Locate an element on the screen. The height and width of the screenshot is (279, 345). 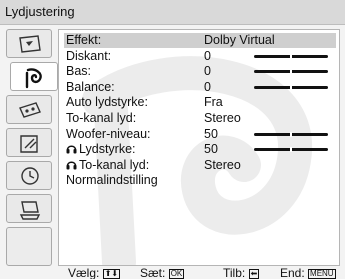
sidebar-item-timer is located at coordinates (29, 175).